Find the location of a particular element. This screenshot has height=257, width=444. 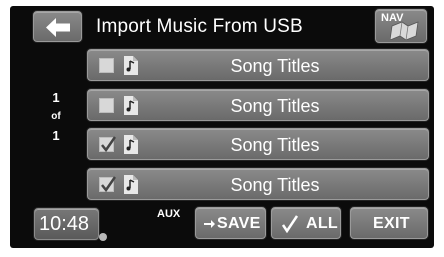

page-current: 1 is located at coordinates (56, 97).